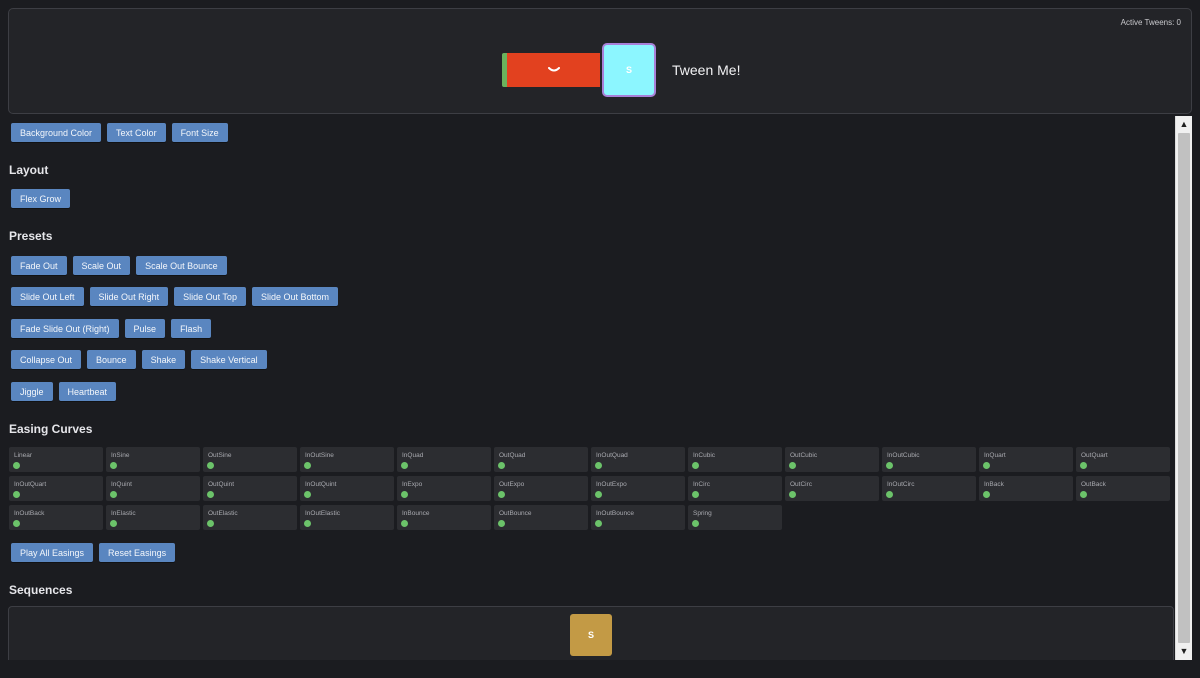 This screenshot has height=678, width=1200. Describe the element at coordinates (541, 488) in the screenshot. I see `easing-cell-outexpo: OutExpo` at that location.